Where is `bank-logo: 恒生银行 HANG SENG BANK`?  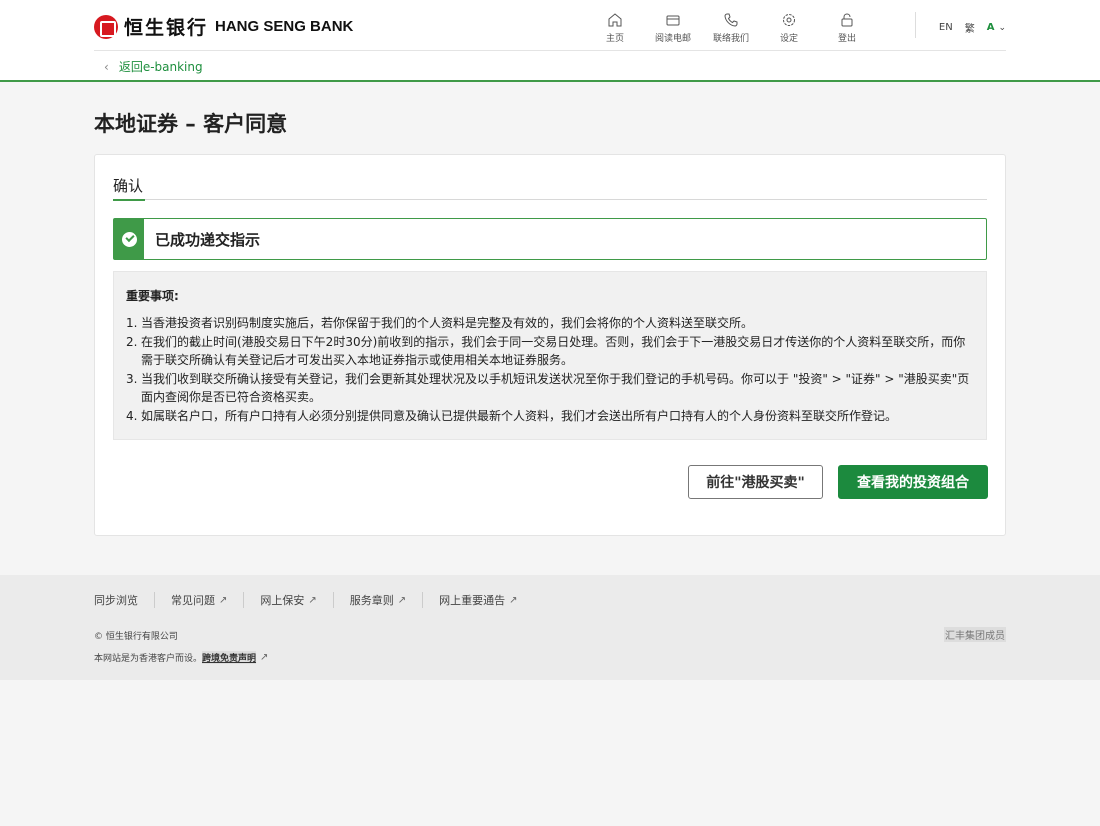 bank-logo: 恒生银行 HANG SENG BANK is located at coordinates (223, 26).